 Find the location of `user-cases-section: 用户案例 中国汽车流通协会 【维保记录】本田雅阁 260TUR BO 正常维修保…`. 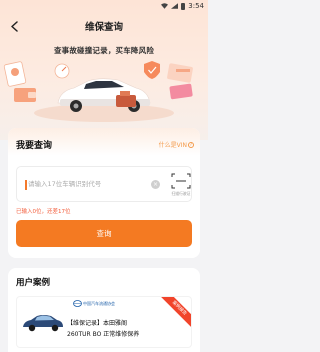

user-cases-section: 用户案例 中国汽车流通协会 【维保记录】本田雅阁 260TUR BO 正常维修保… is located at coordinates (104, 310).